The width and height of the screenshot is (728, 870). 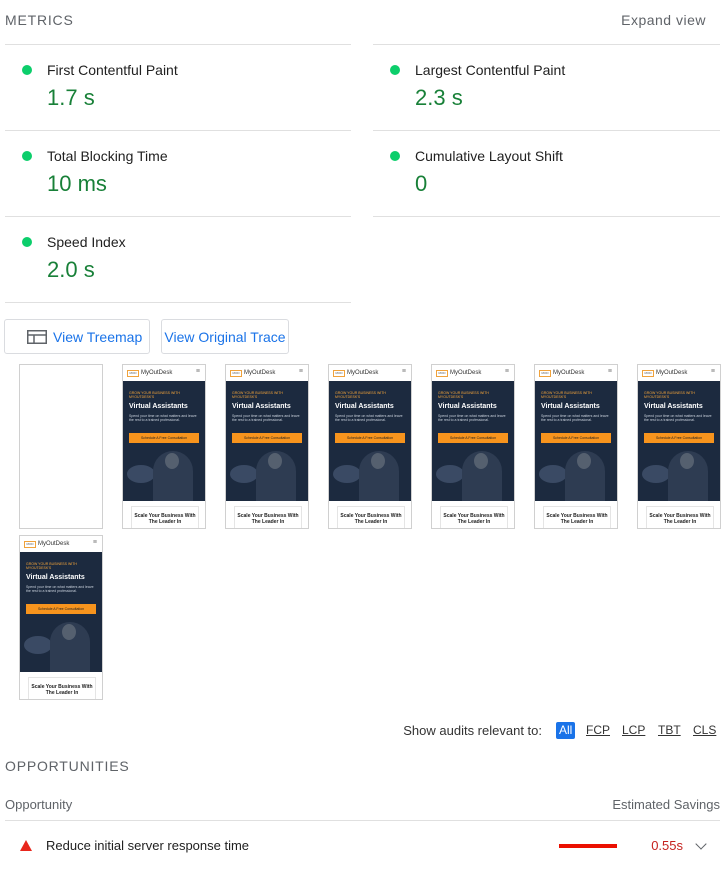 I want to click on metric-value: 0, so click(x=421, y=183).